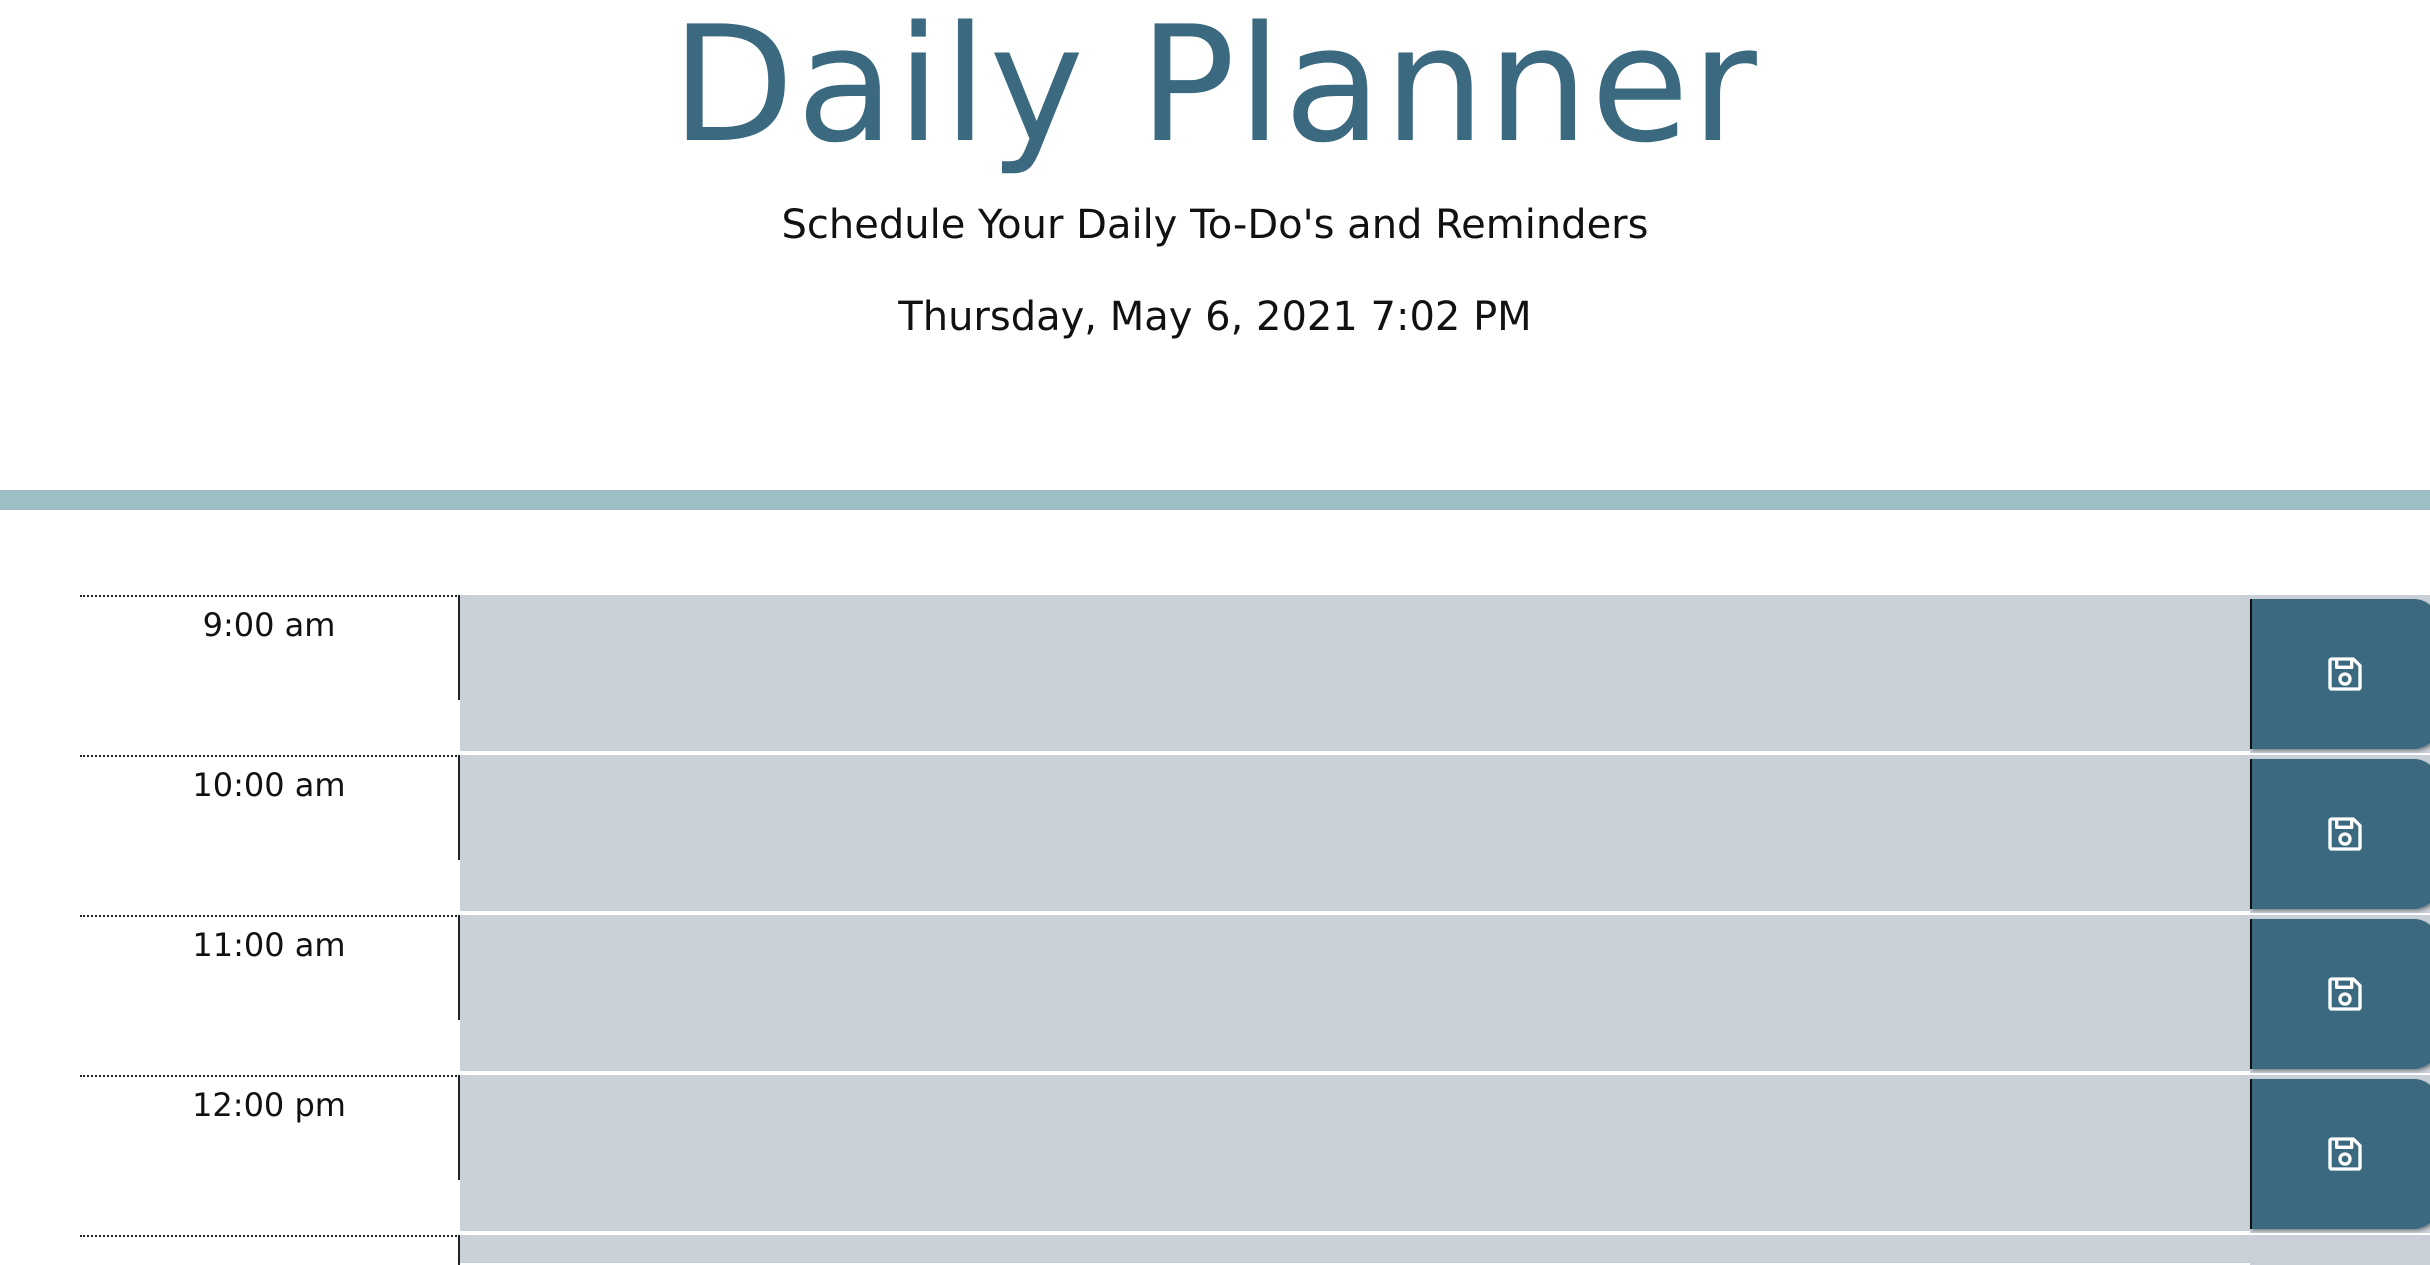  I want to click on time-block-row: 12:00 pm, so click(1255, 1155).